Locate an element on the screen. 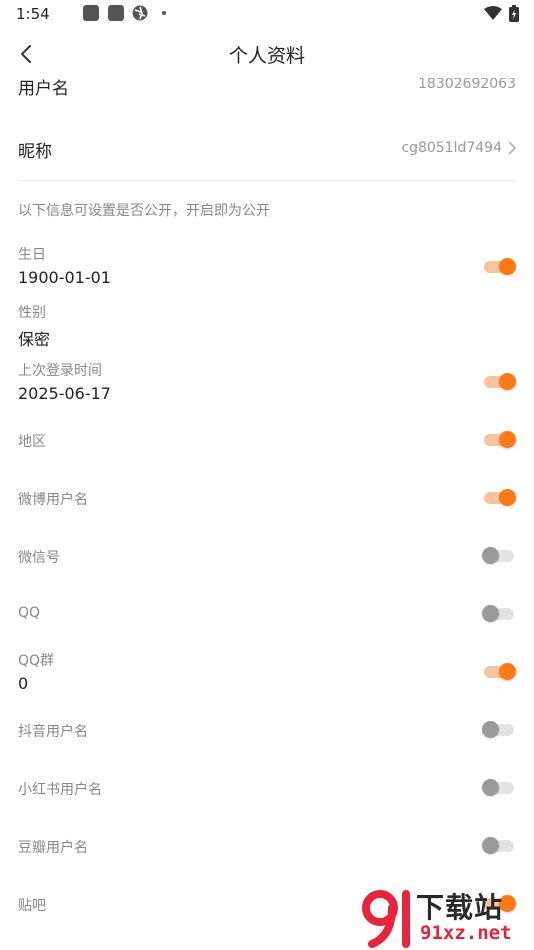 Image resolution: width=534 pixels, height=950 pixels. site-watermark: 下载站 91xz.net is located at coordinates (447, 918).